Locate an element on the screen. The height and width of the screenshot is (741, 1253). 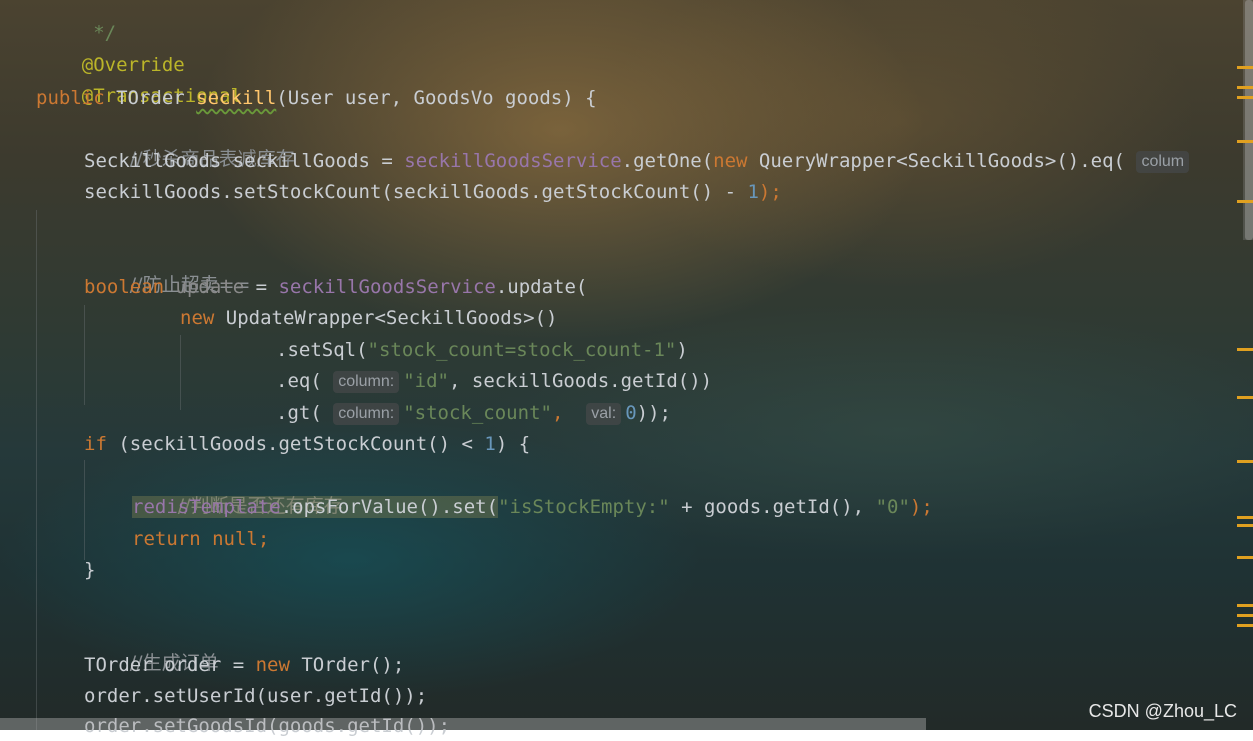
code-text: .eq( is located at coordinates (305, 381).